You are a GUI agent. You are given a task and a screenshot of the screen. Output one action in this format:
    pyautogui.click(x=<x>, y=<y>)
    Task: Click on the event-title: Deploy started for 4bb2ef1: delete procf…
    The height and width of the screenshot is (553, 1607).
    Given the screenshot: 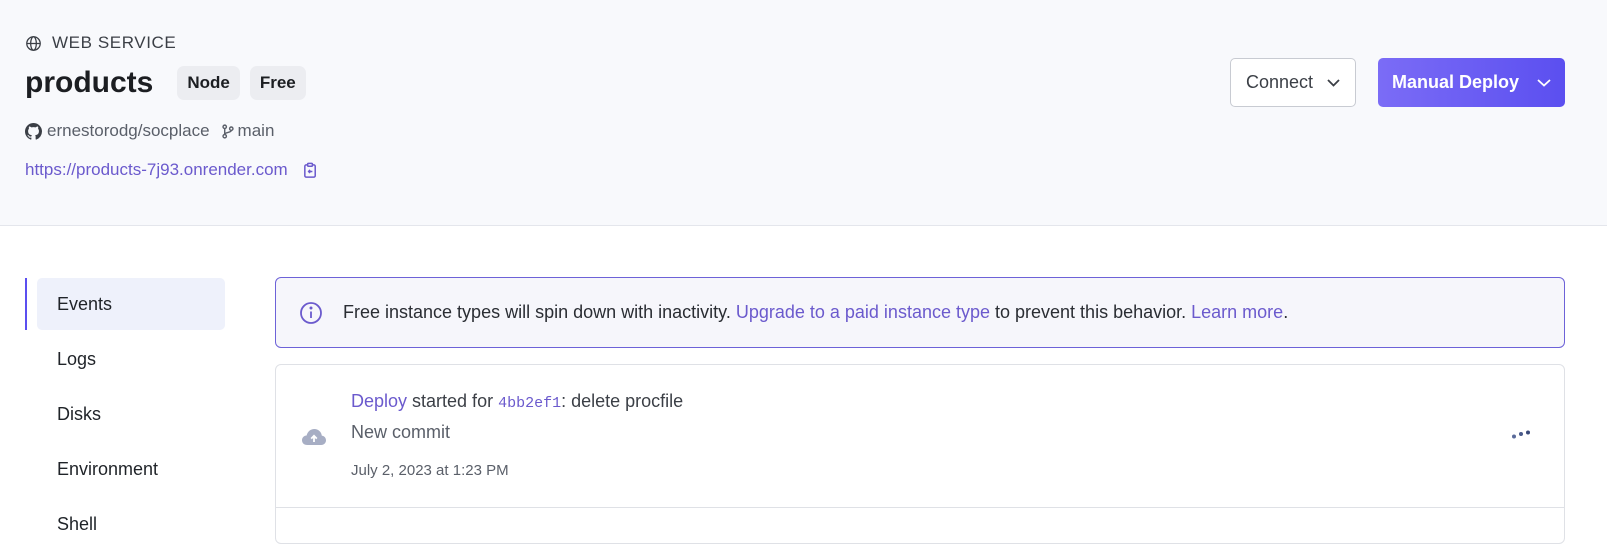 What is the action you would take?
    pyautogui.click(x=517, y=401)
    